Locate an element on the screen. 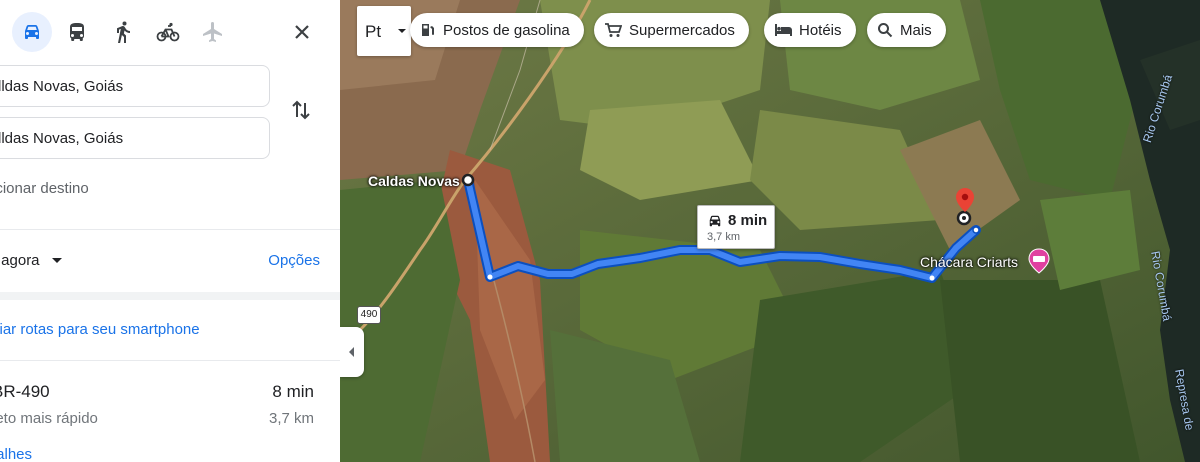  route-callout: 8 min 3,7 km is located at coordinates (736, 227).